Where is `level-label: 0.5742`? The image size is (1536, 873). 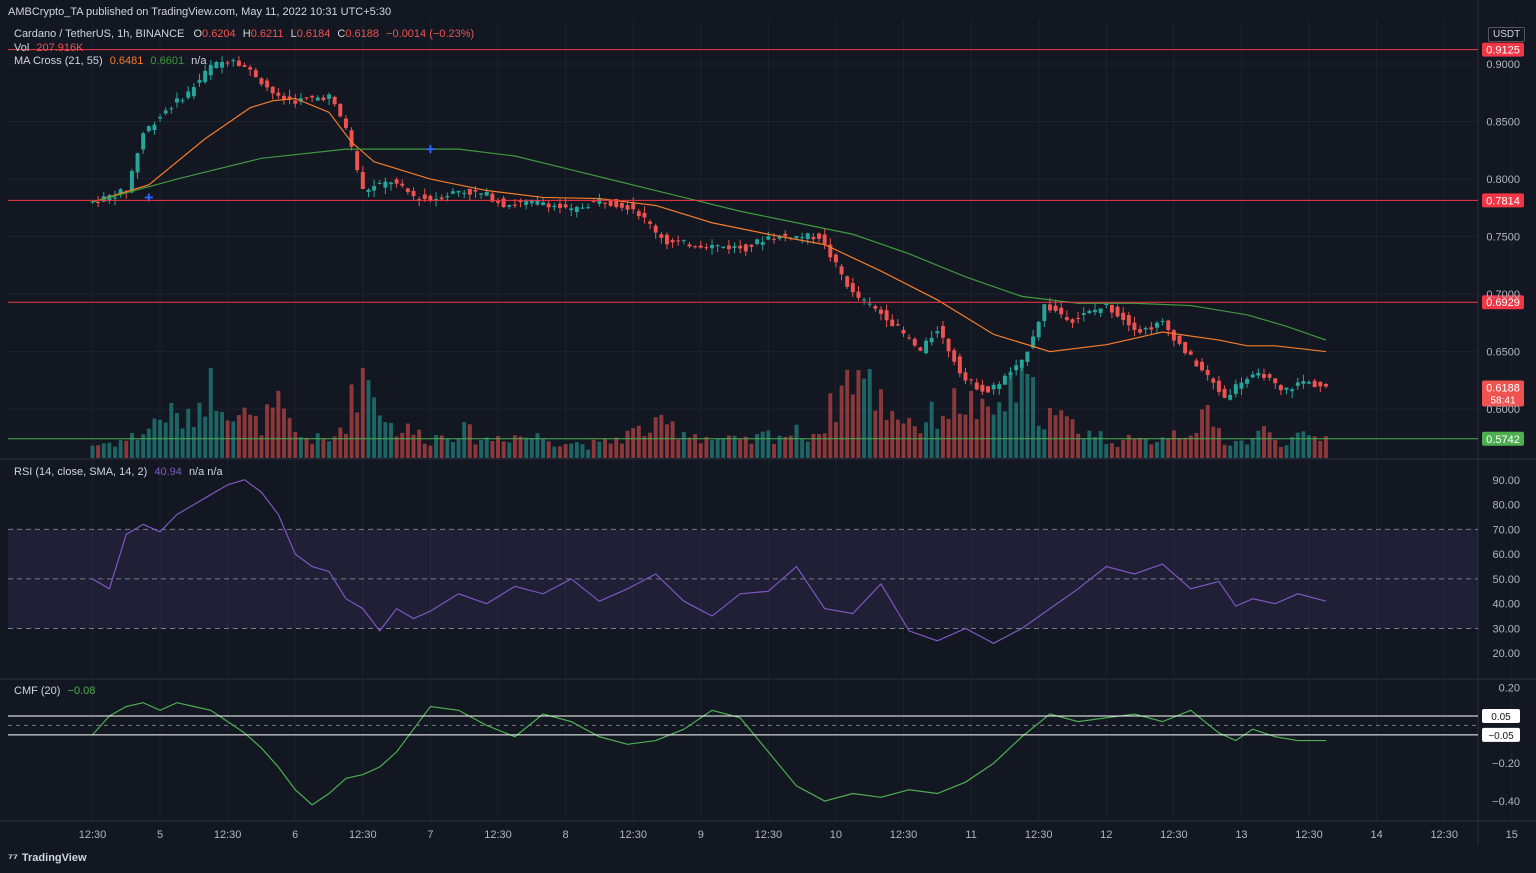
level-label: 0.5742 is located at coordinates (1503, 440).